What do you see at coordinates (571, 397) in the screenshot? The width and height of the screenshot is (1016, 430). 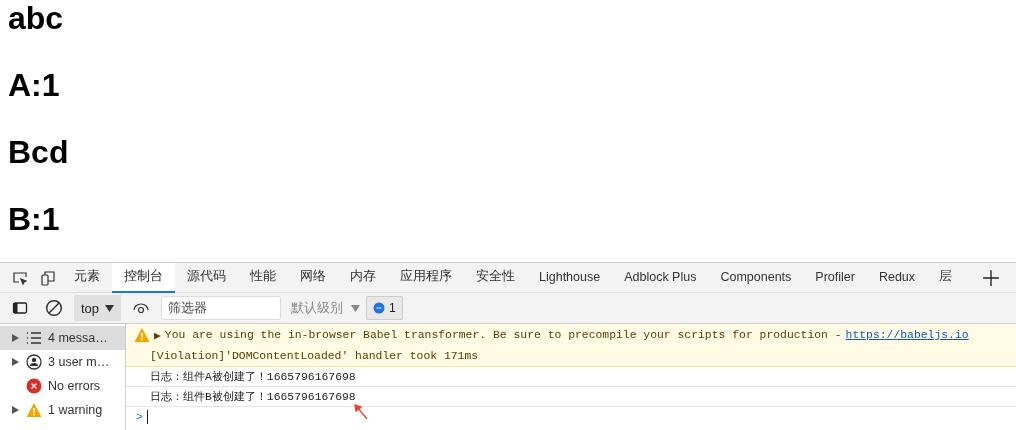 I see `log-message: 日志：组件B被创建了！1665796167698` at bounding box center [571, 397].